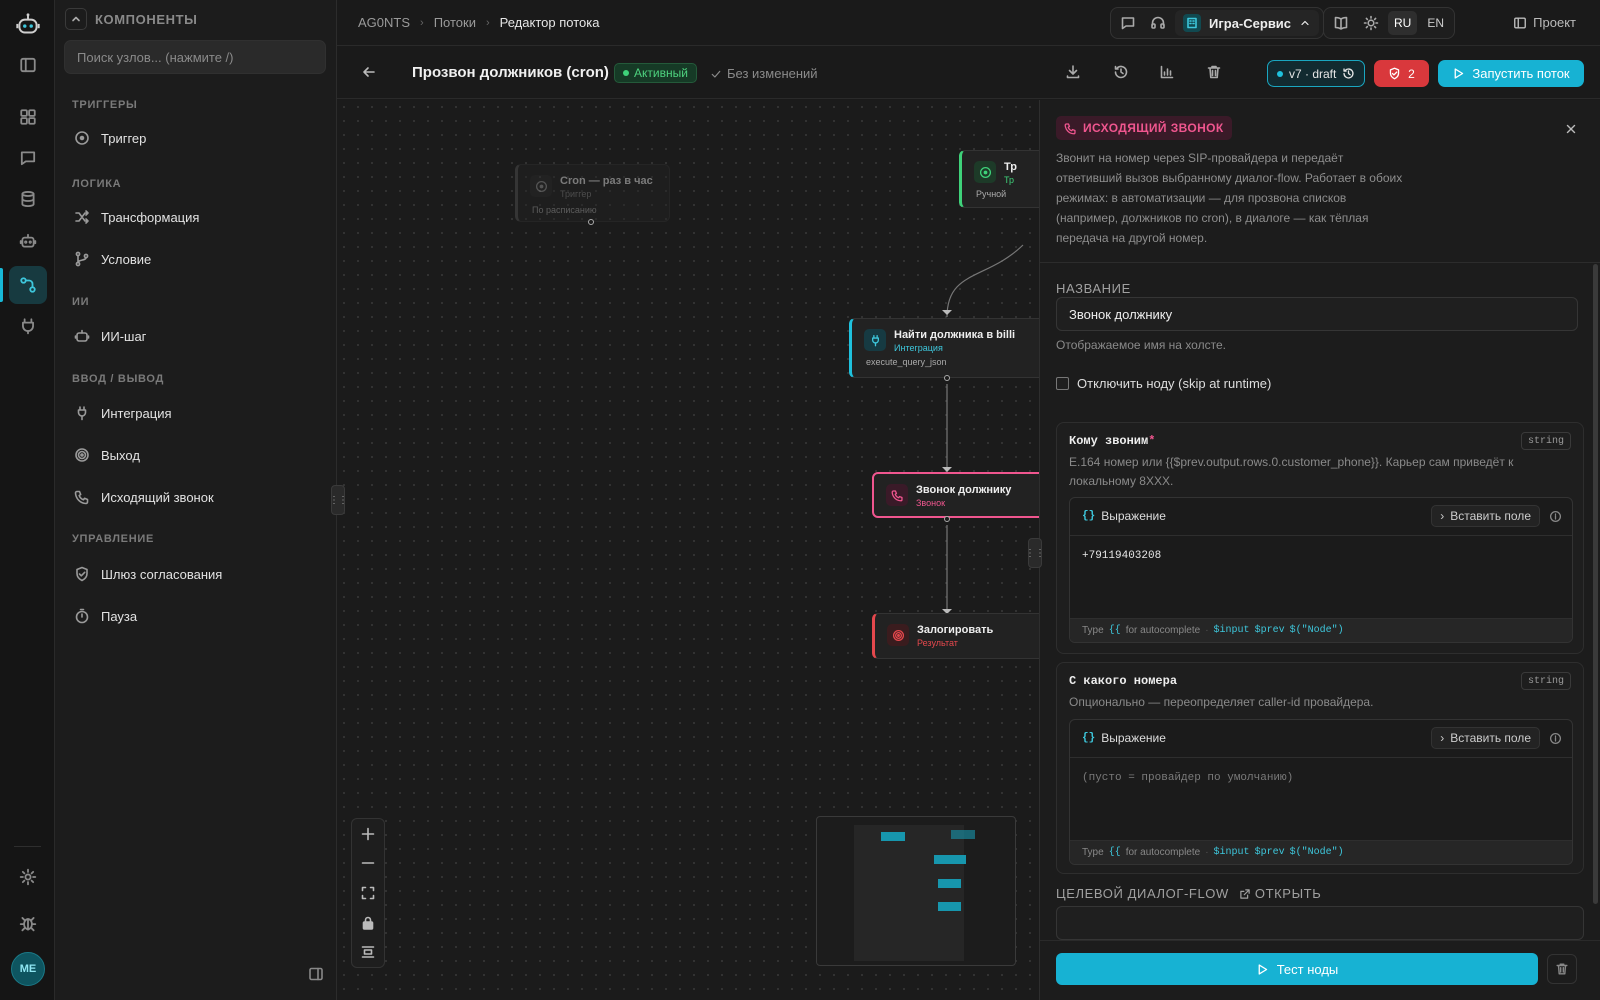  I want to click on open-link: ОТКРЫТЬ, so click(1280, 893).